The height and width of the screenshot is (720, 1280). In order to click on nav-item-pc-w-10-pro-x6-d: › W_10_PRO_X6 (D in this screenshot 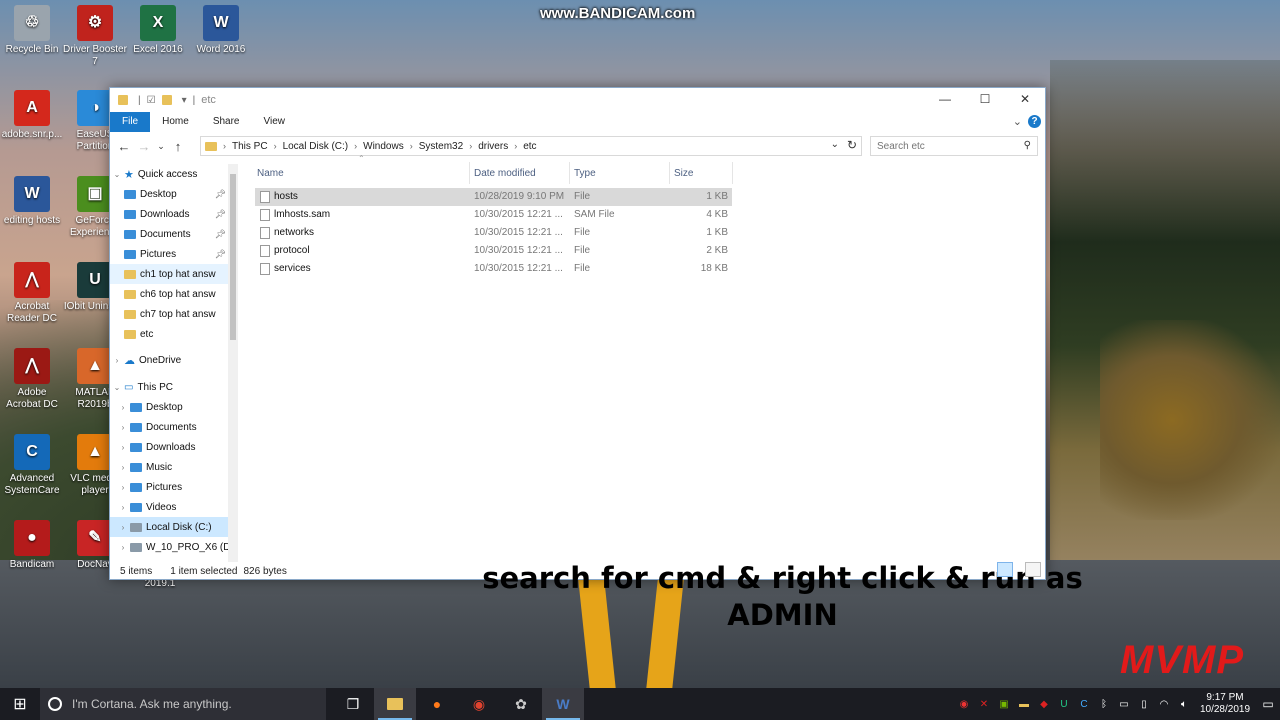, I will do `click(169, 547)`.